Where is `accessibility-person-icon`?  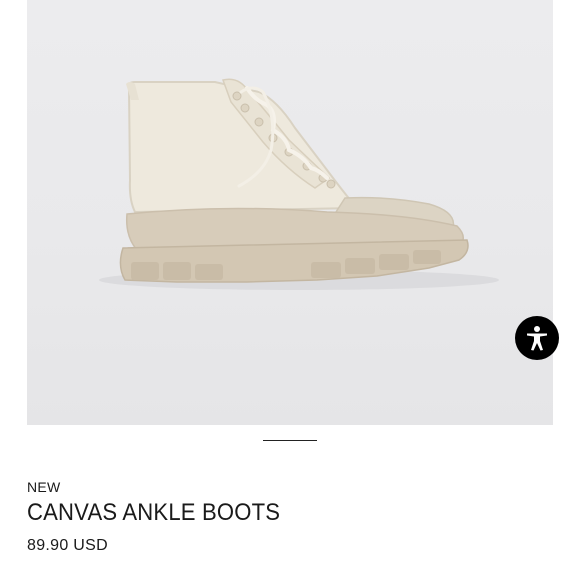 accessibility-person-icon is located at coordinates (537, 338).